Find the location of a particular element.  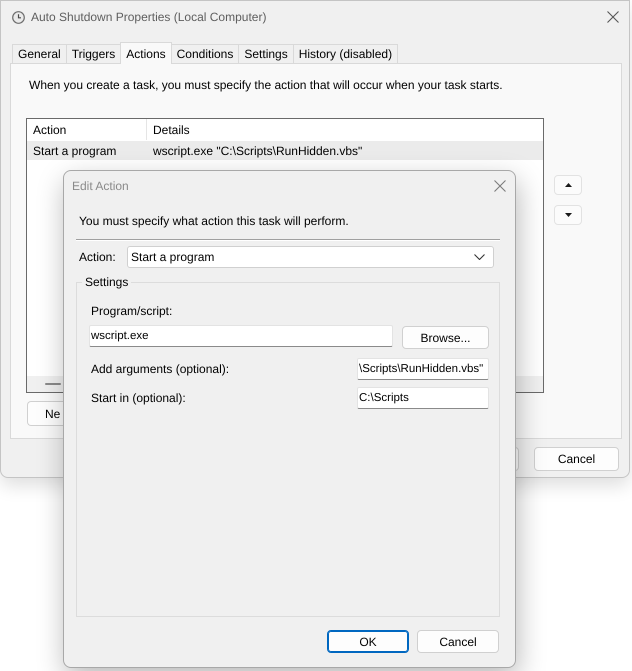

action-dropdown: Start a program is located at coordinates (310, 257).